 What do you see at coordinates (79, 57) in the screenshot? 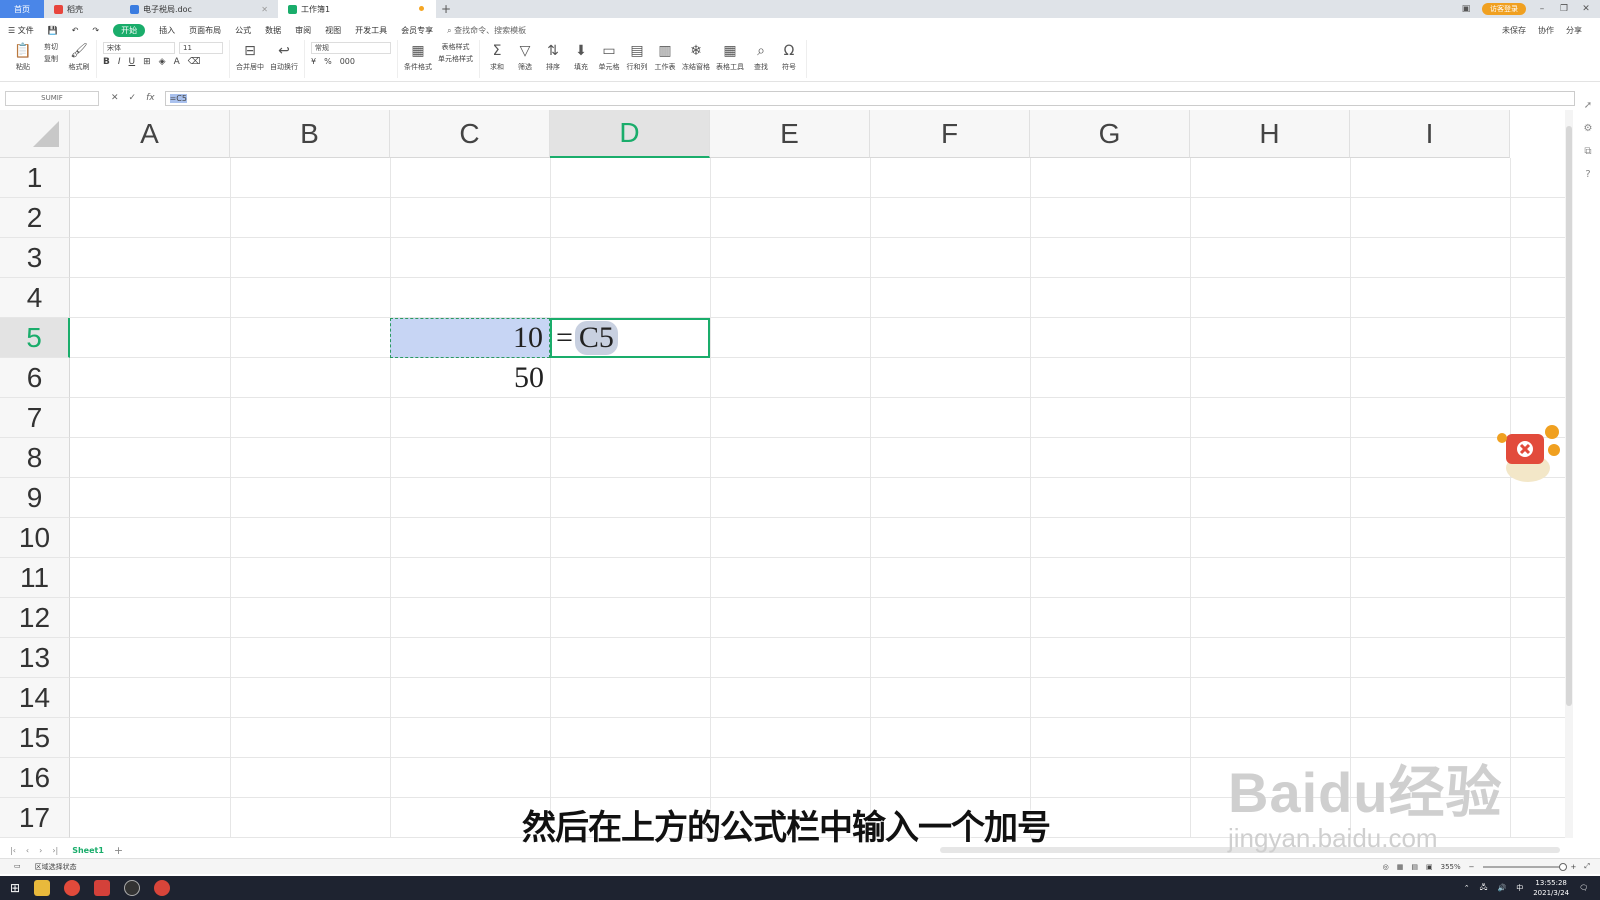
I see `format-painter-button: 🖌 格式刷` at bounding box center [79, 57].